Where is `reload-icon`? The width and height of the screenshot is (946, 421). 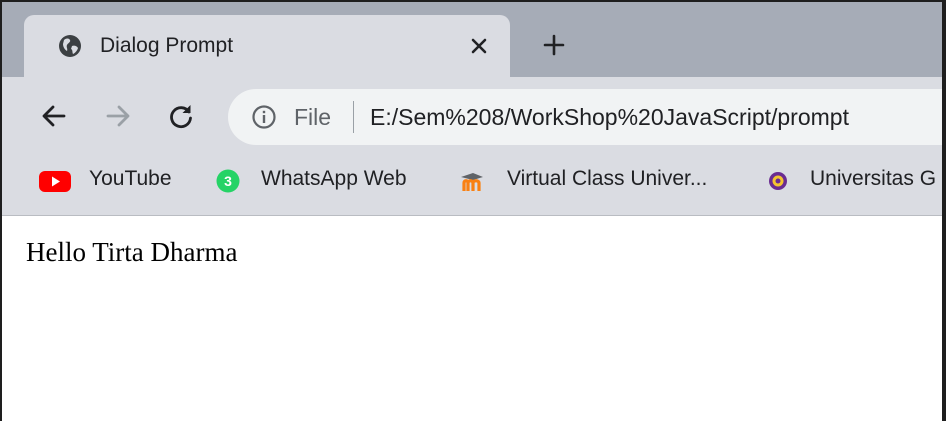 reload-icon is located at coordinates (181, 116).